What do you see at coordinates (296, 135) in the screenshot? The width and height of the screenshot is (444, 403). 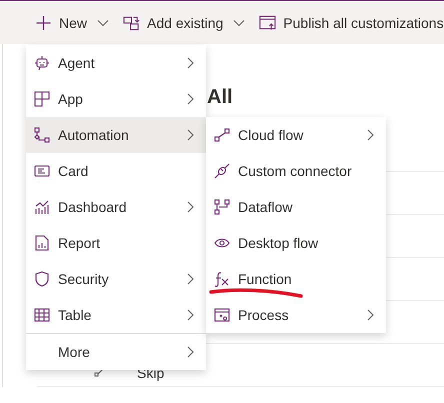 I see `menu-item: Cloud flow` at bounding box center [296, 135].